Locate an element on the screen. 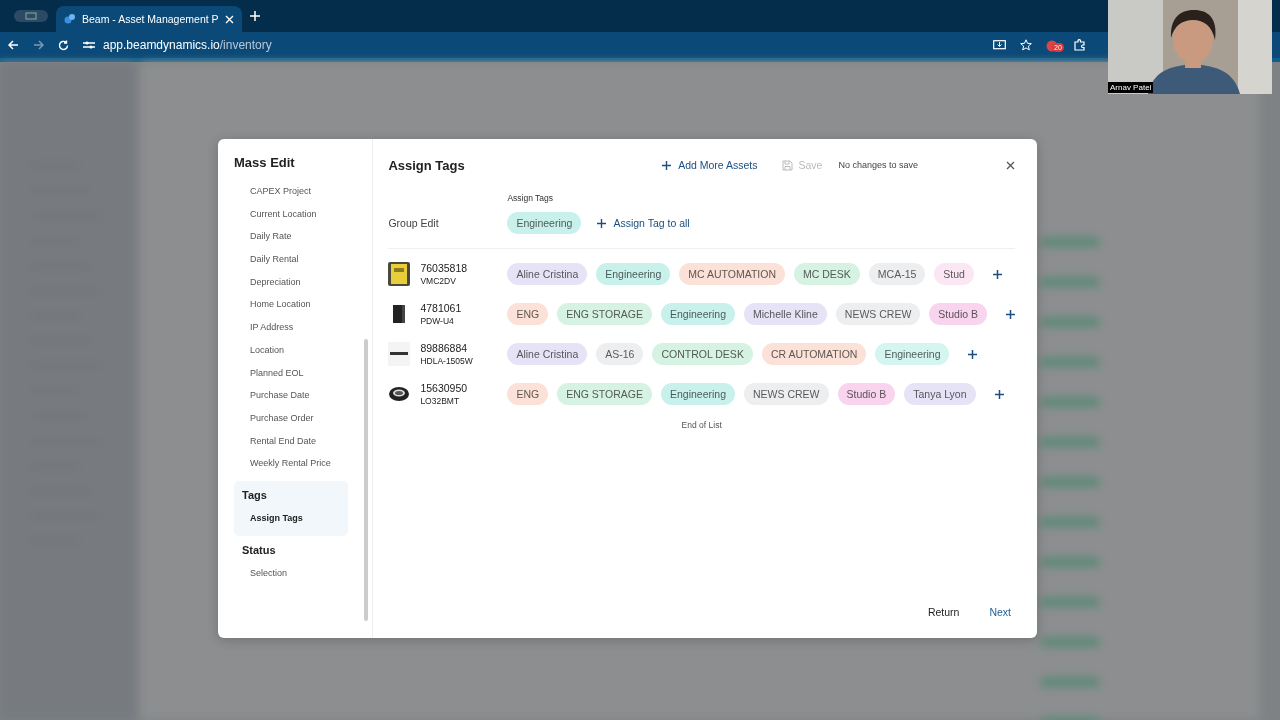 This screenshot has height=720, width=1280. field-list-item: Location is located at coordinates (291, 350).